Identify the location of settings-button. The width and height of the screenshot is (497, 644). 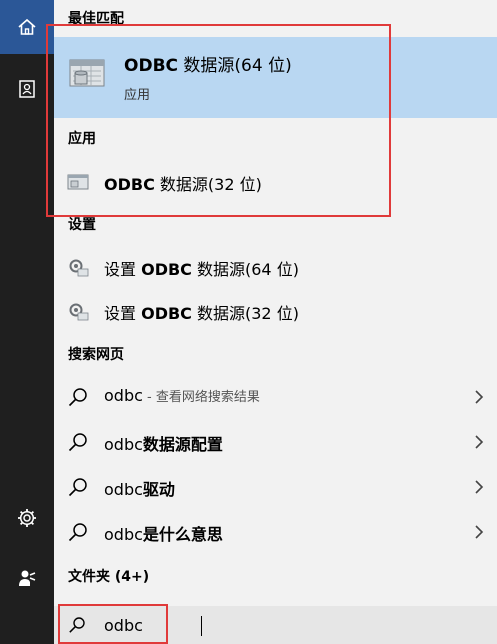
(27, 518).